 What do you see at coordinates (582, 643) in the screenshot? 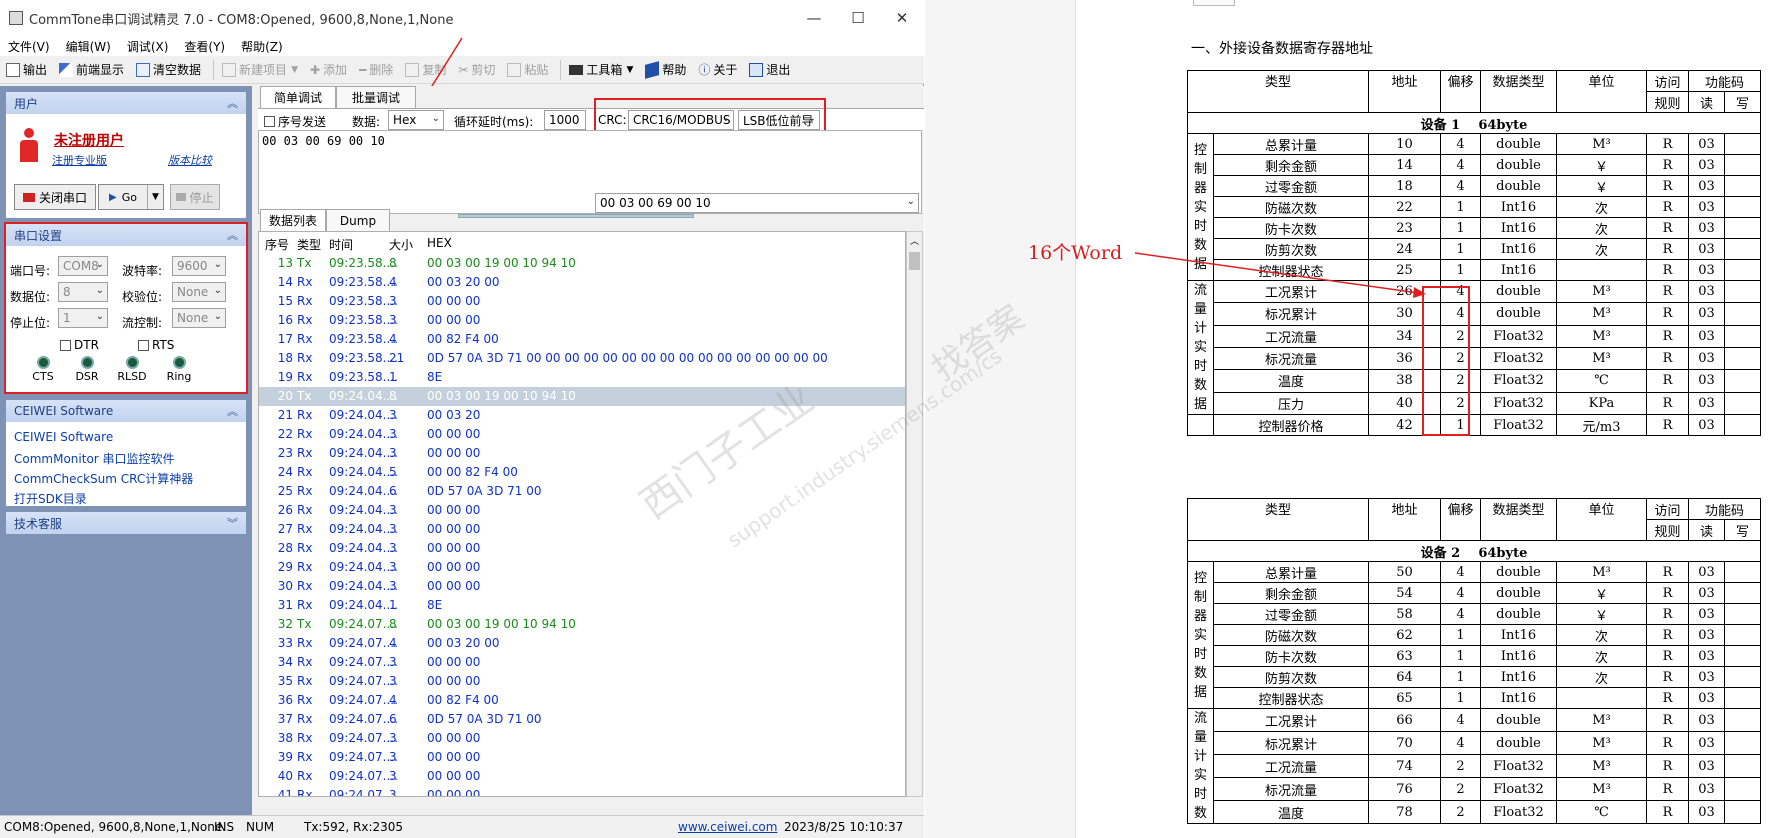
I see `table-row: 33 Rx 09:24.07.... 4 00 03 20 00` at bounding box center [582, 643].